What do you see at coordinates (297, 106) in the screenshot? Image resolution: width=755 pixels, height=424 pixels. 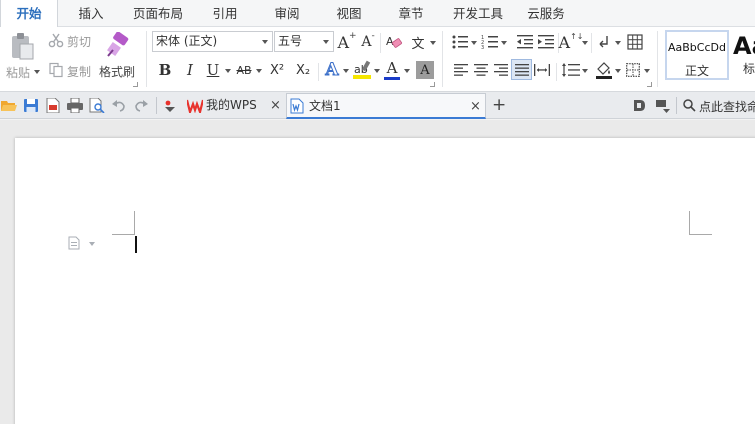 I see `writer-document-icon` at bounding box center [297, 106].